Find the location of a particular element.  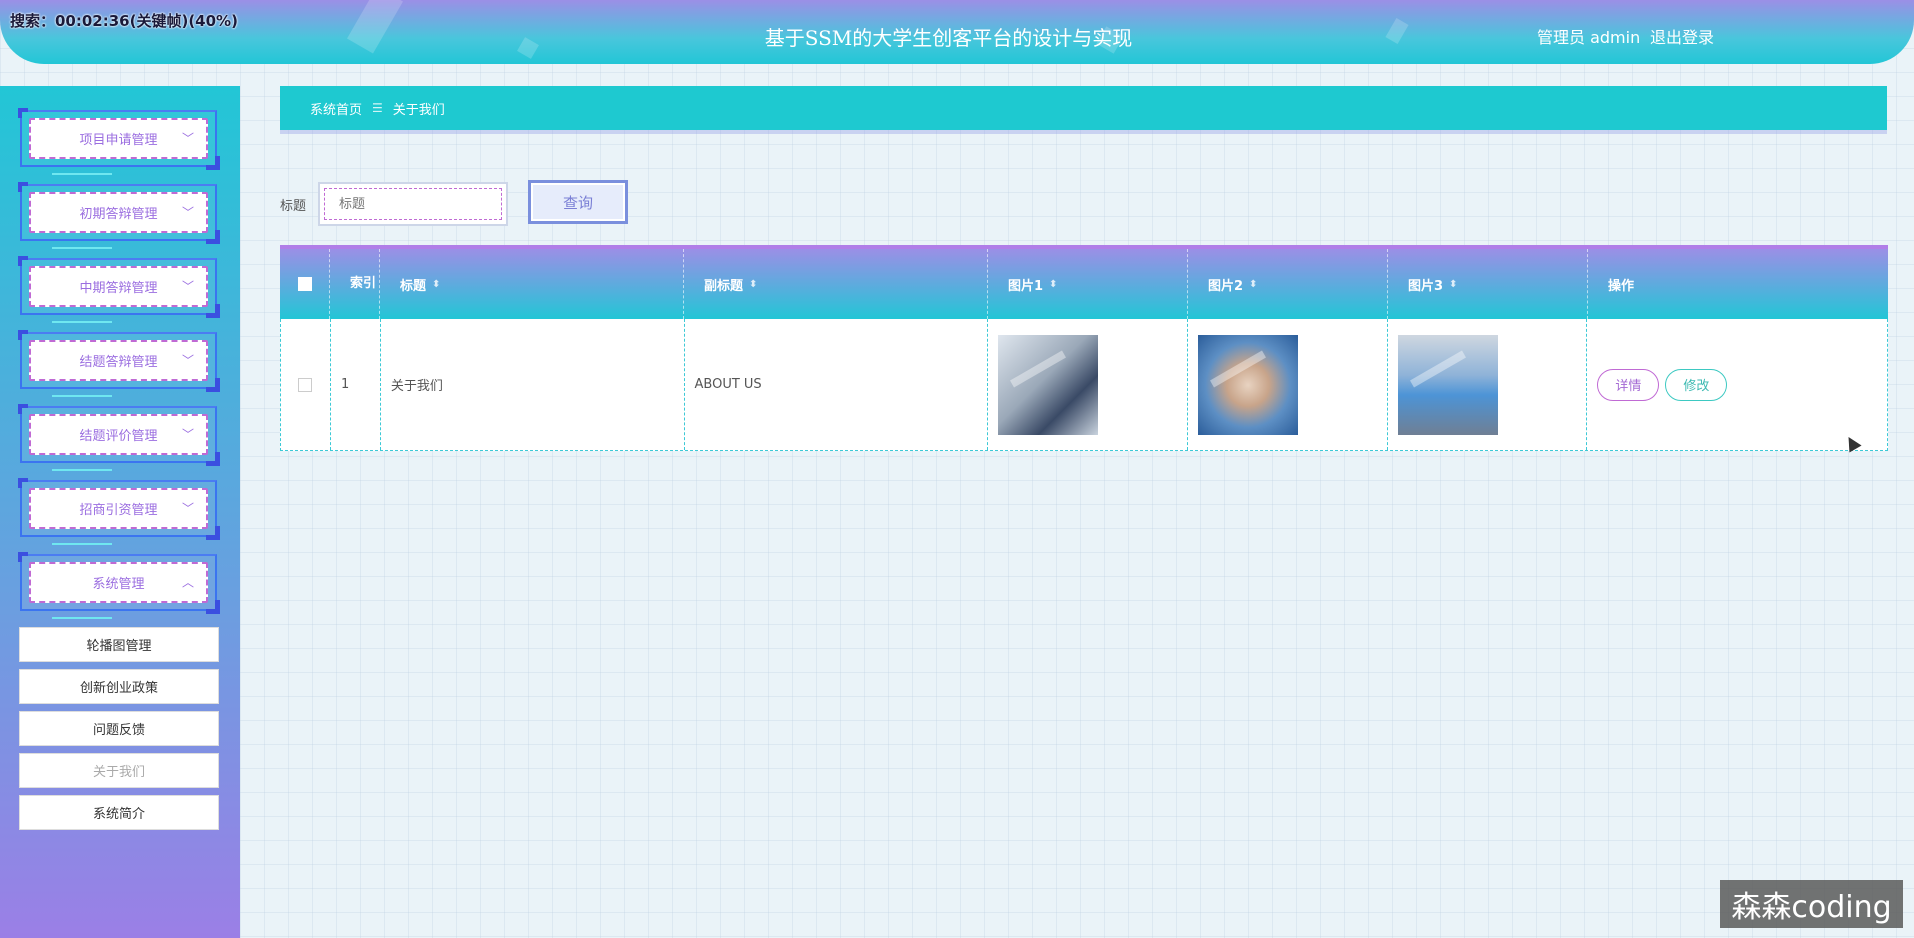

search-button: 查询 is located at coordinates (578, 202).